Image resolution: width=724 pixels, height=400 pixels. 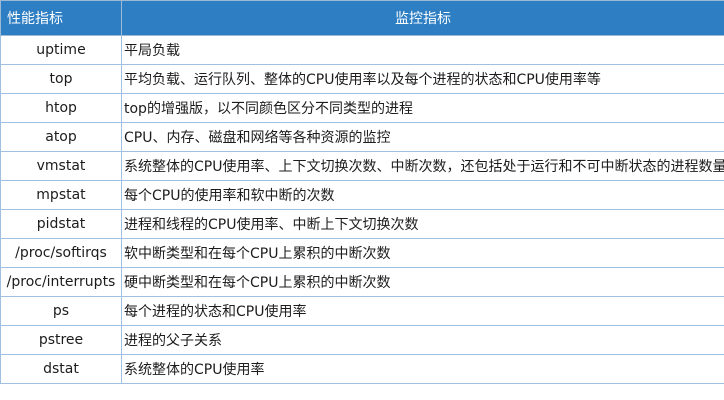 I want to click on metric-desc-cell: 平均负载、运行队列、整体的CPU使用率以及每个进程的状态和CPU使用率等, so click(x=422, y=79).